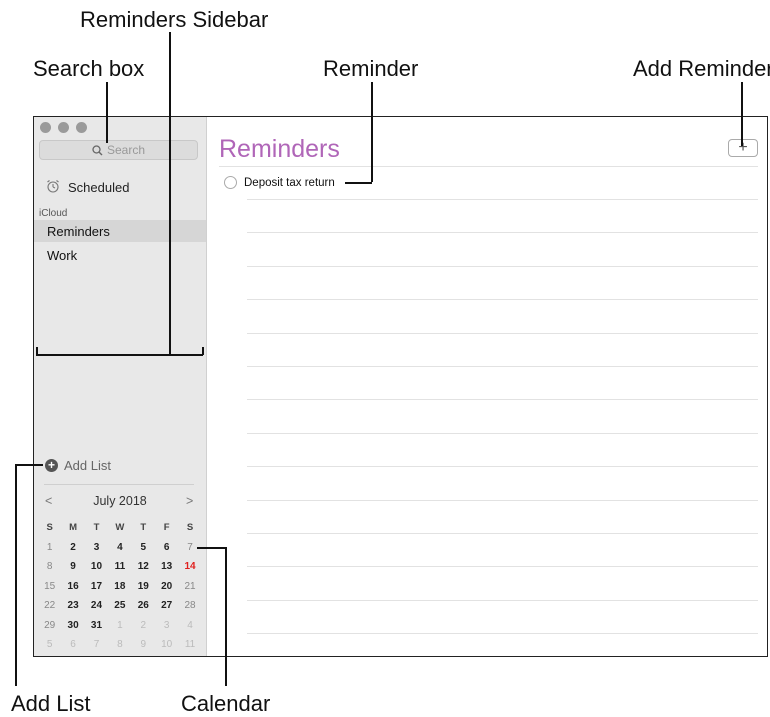 Image resolution: width=770 pixels, height=717 pixels. What do you see at coordinates (53, 187) in the screenshot?
I see `alarm-clock-icon` at bounding box center [53, 187].